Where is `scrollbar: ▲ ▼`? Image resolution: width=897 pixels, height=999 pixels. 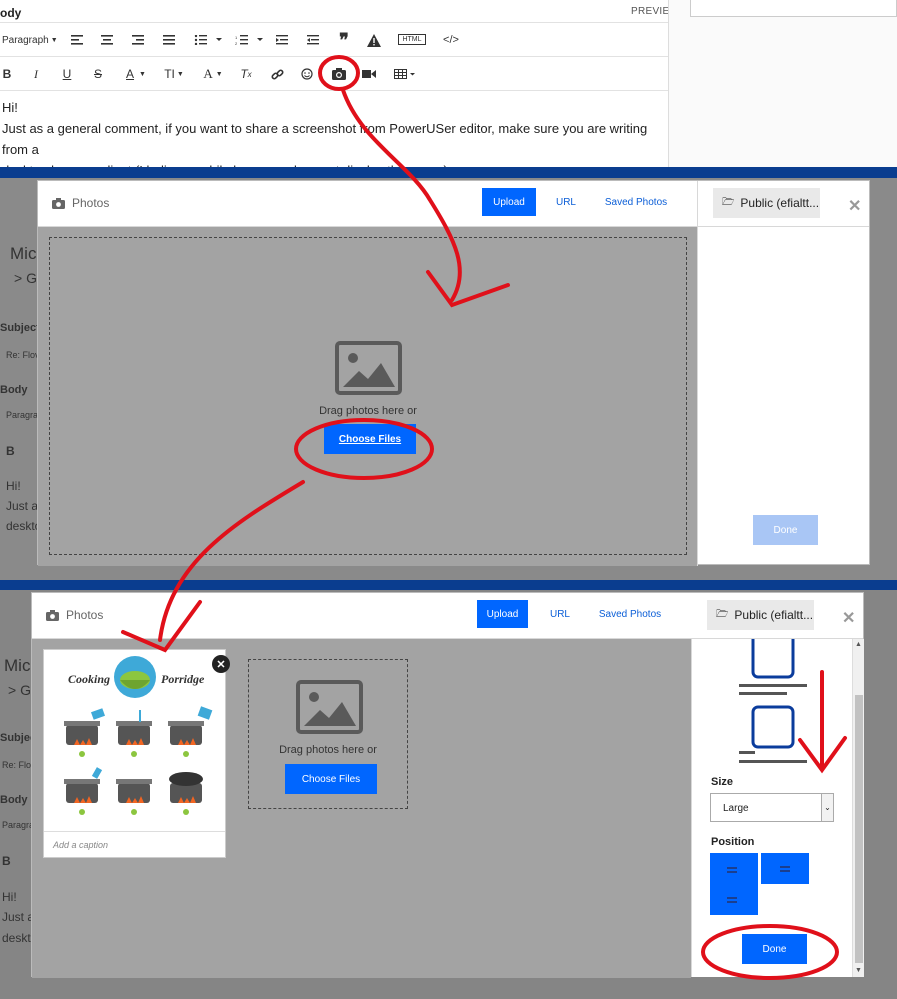
scrollbar: ▲ ▼ is located at coordinates (858, 808).